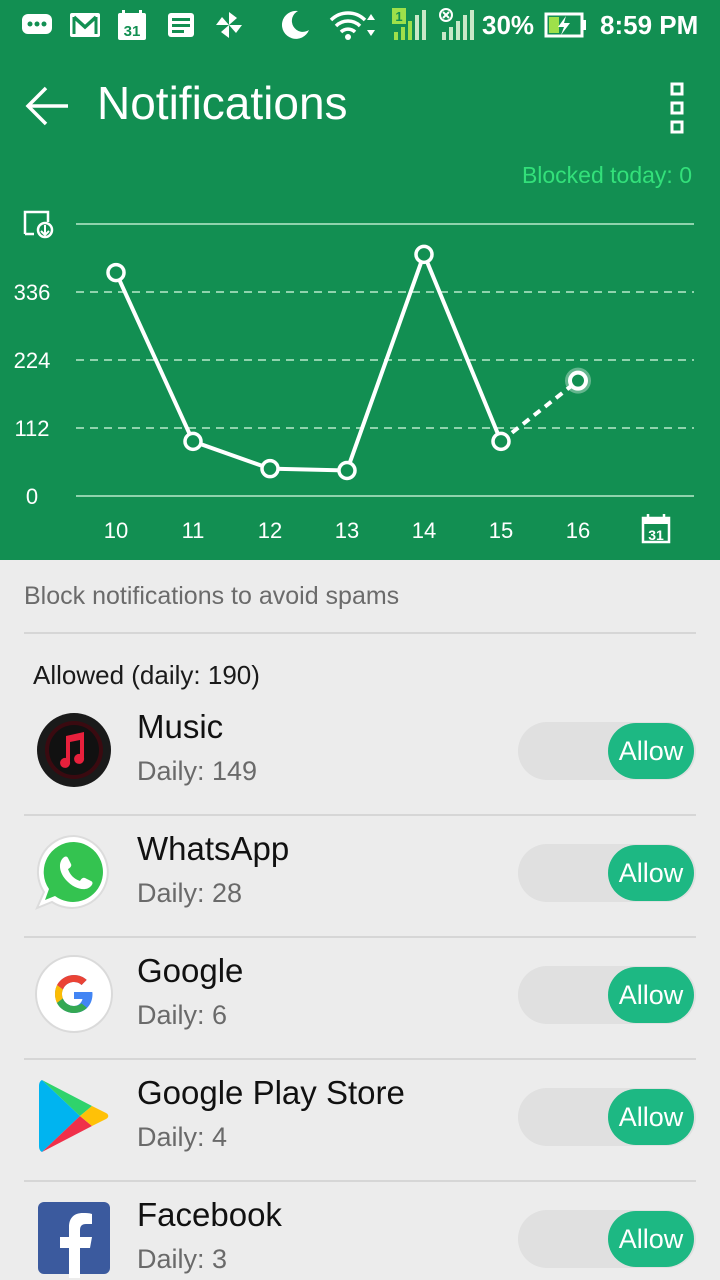  What do you see at coordinates (360, 108) in the screenshot?
I see `app-bar: Notifications` at bounding box center [360, 108].